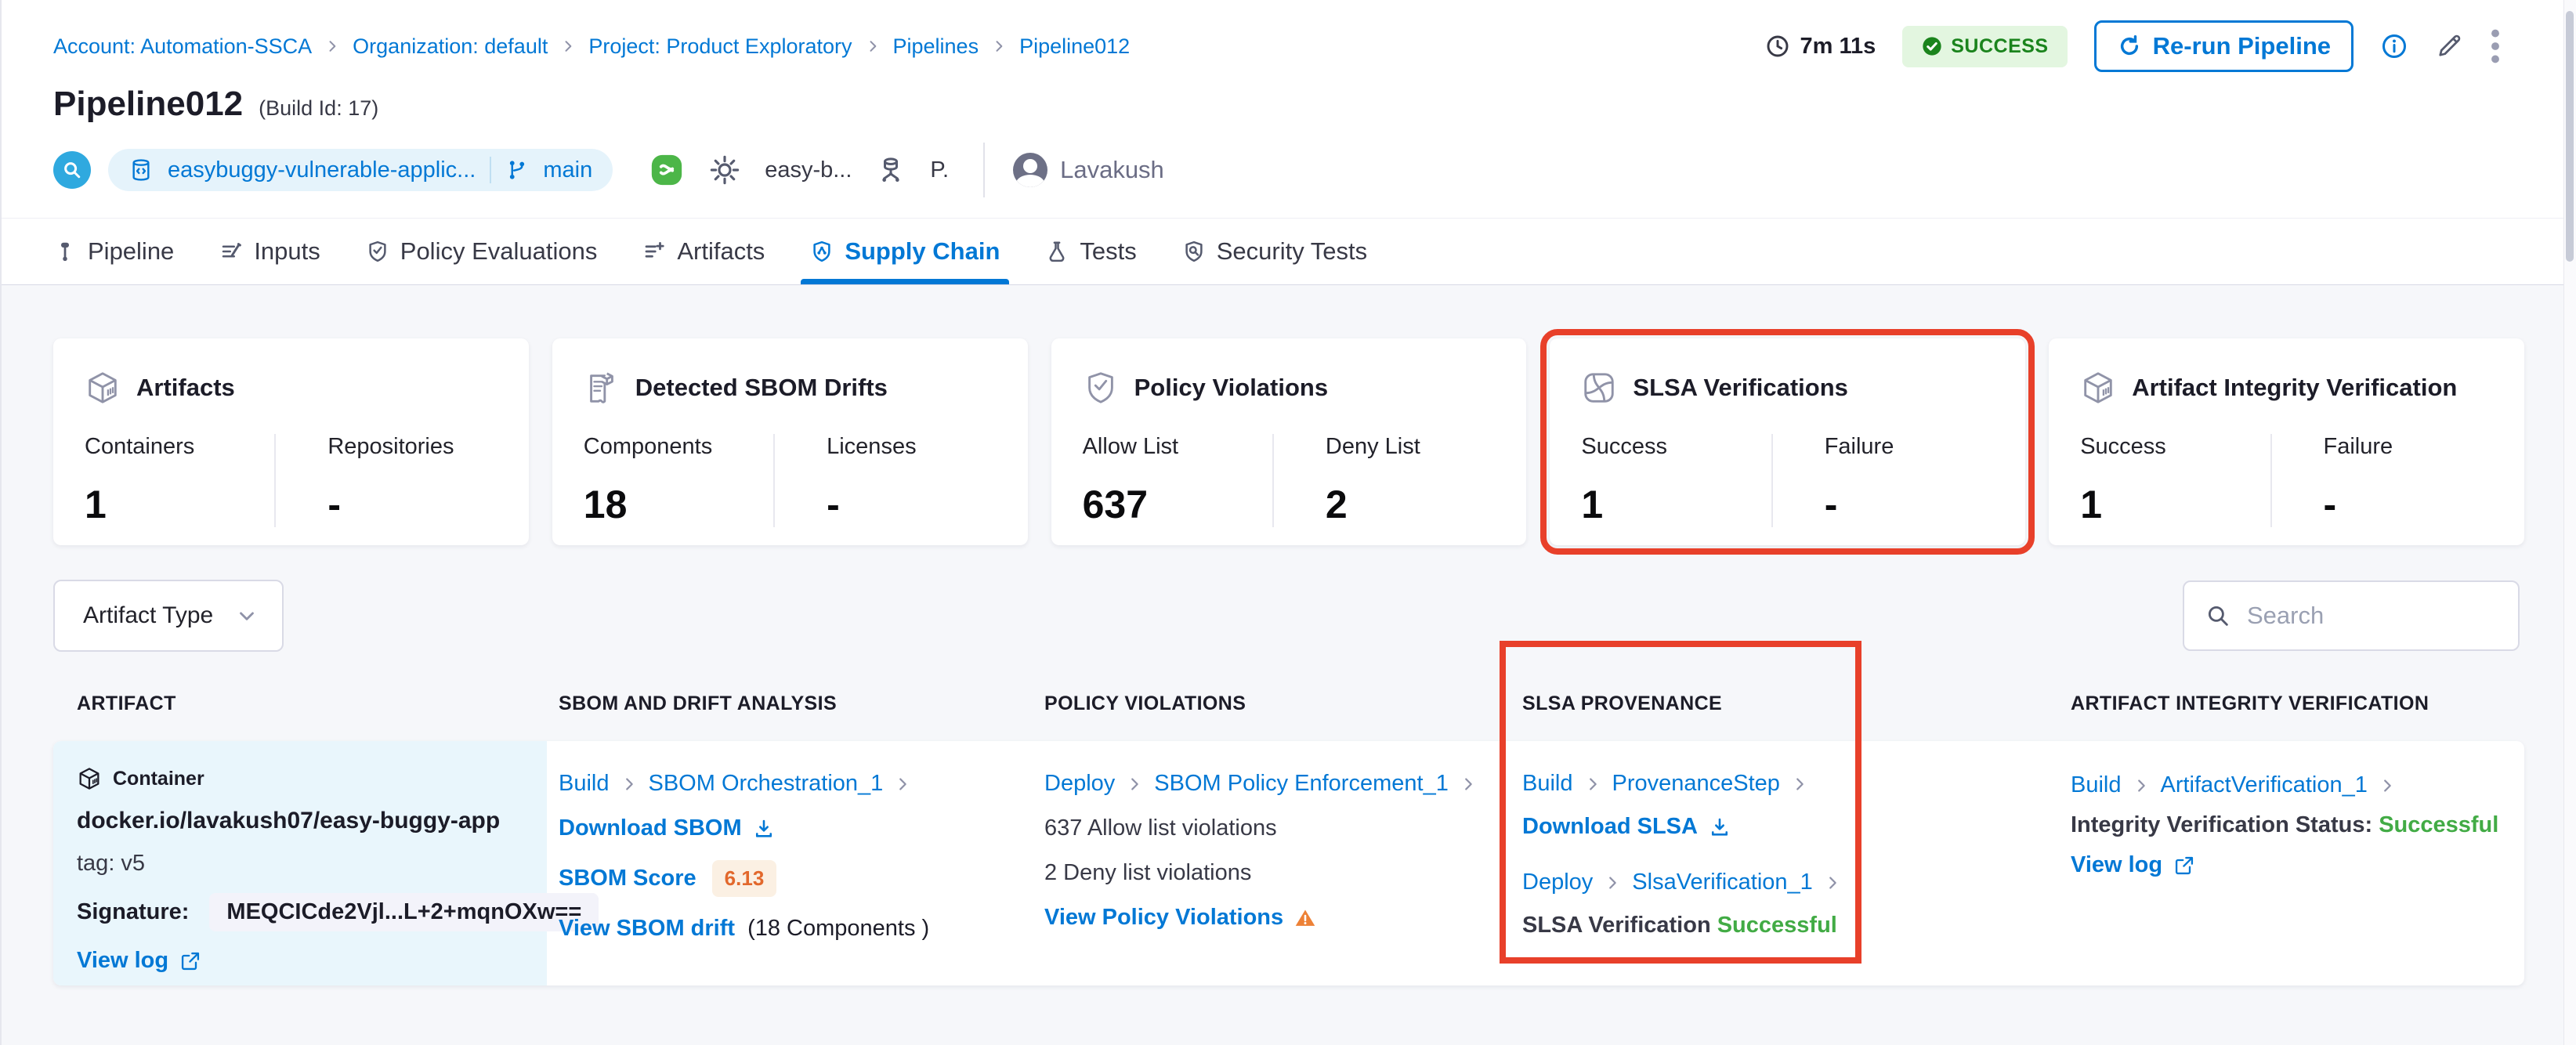  I want to click on signature-label: Signature:, so click(134, 911).